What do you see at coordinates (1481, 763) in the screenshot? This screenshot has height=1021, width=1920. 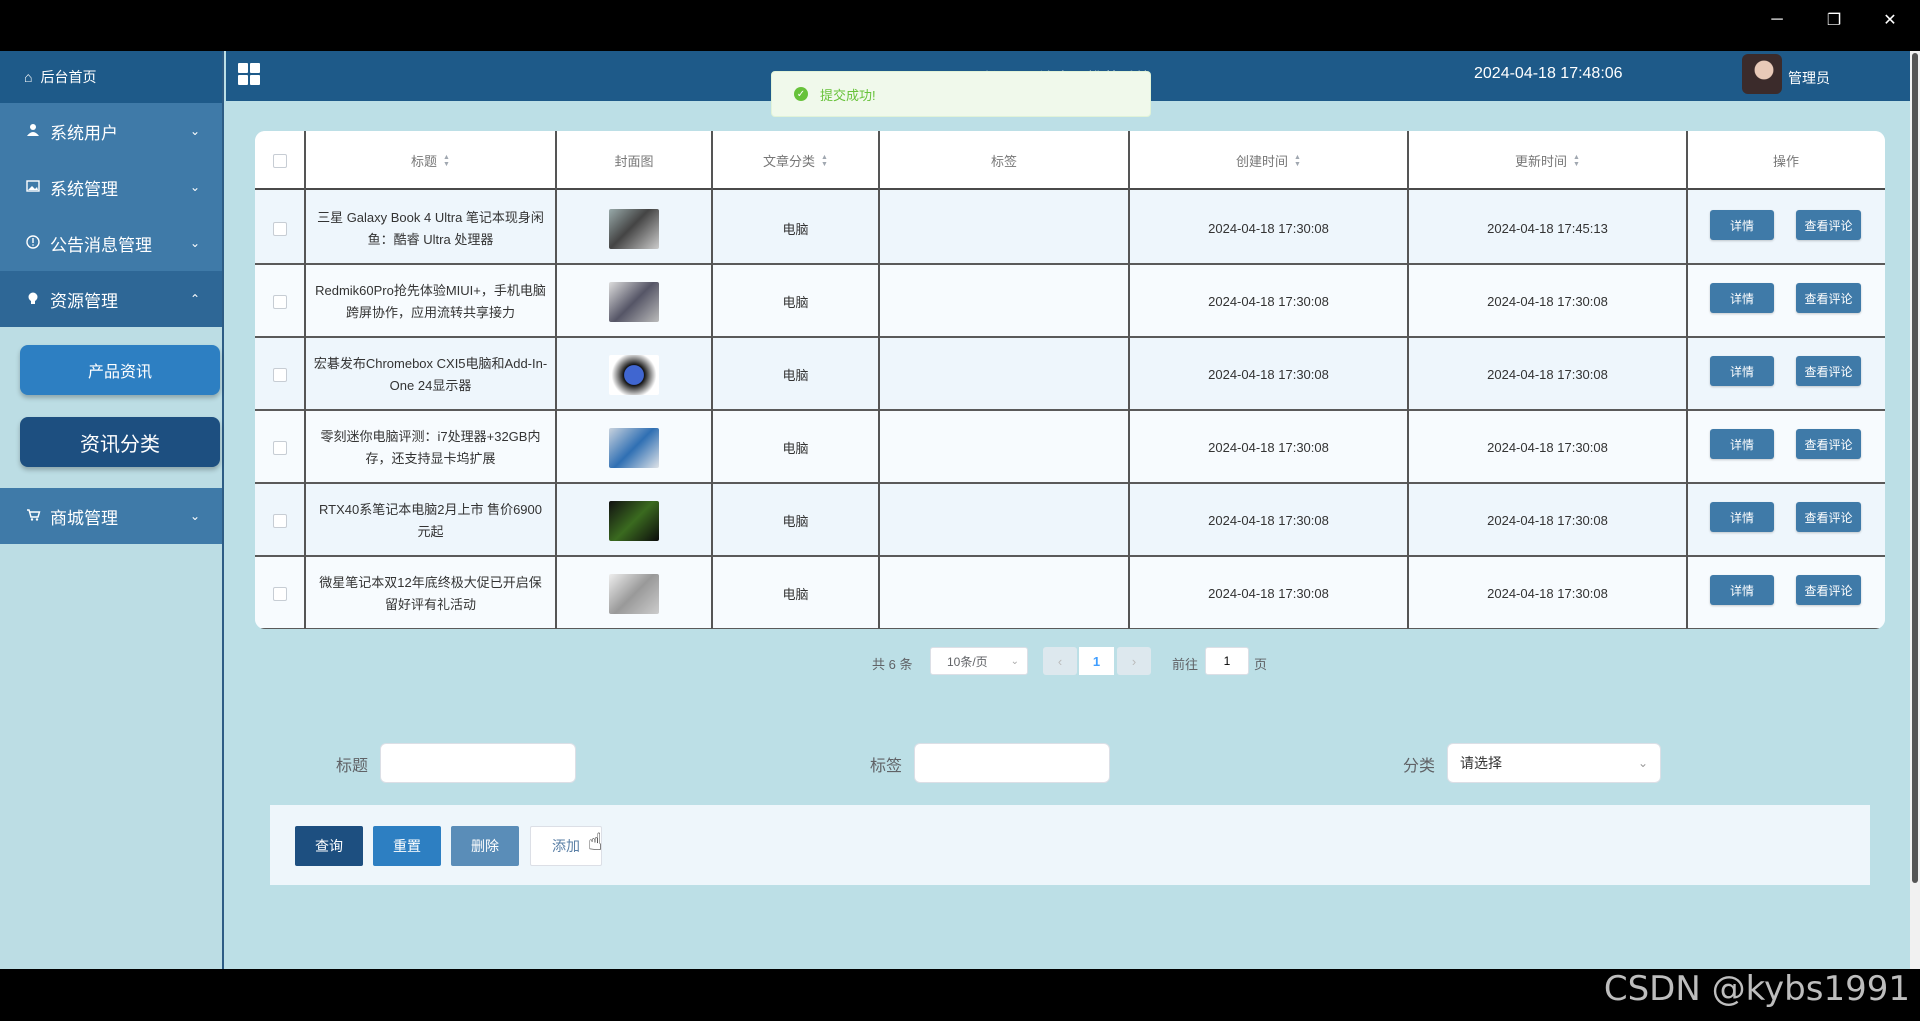 I see `category-select-placeholder: 请选择` at bounding box center [1481, 763].